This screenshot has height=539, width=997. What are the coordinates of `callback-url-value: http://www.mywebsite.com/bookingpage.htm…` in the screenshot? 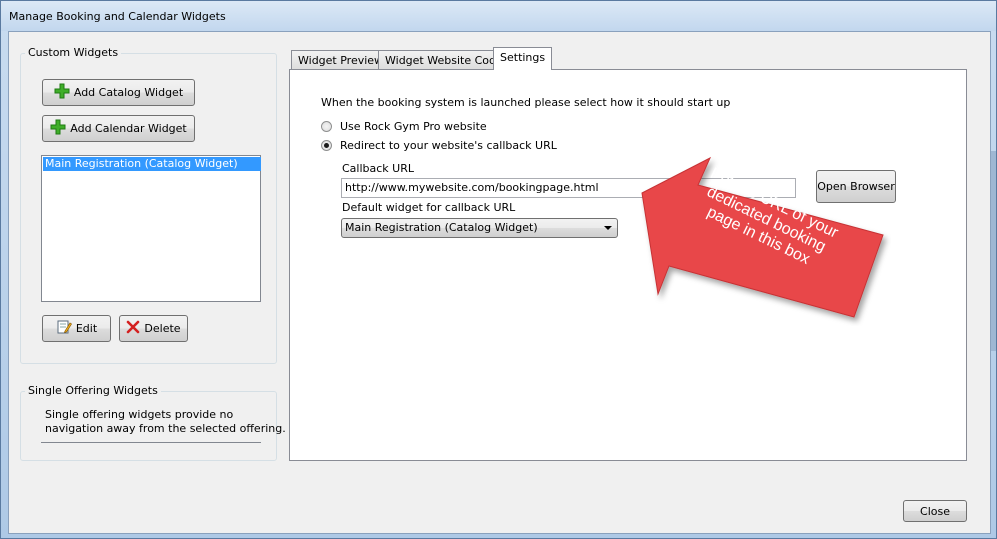 It's located at (472, 187).